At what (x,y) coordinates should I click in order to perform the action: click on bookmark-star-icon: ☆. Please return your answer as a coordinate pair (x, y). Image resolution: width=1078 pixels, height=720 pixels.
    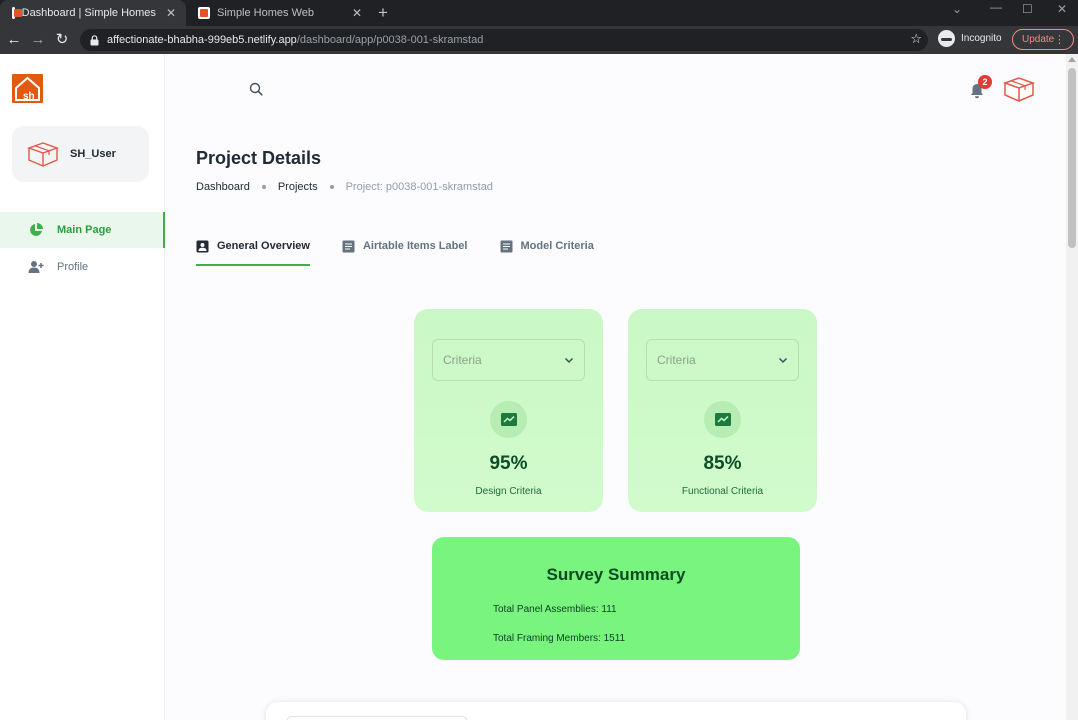
    Looking at the image, I should click on (916, 39).